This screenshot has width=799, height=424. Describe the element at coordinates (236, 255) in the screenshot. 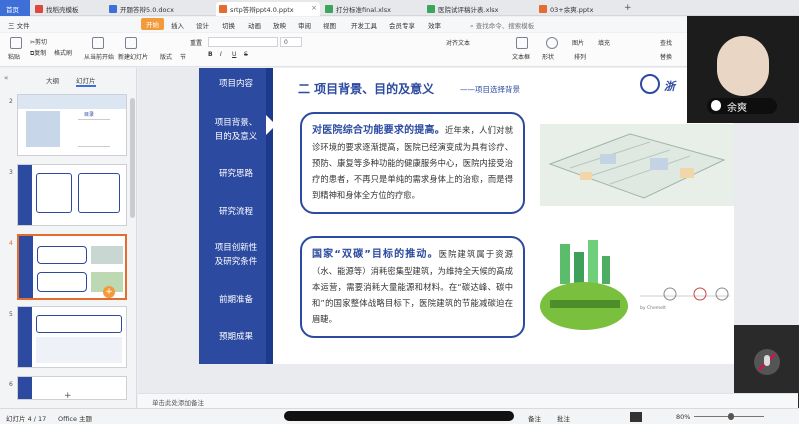

I see `nav-item: 项目创新性 及研究条件` at that location.